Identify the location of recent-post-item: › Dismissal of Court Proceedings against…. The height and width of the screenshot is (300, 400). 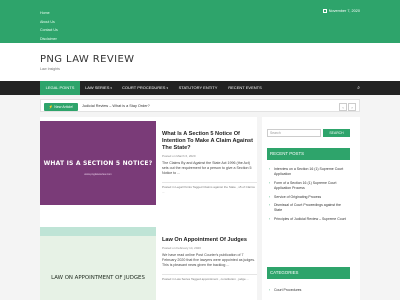
(308, 208).